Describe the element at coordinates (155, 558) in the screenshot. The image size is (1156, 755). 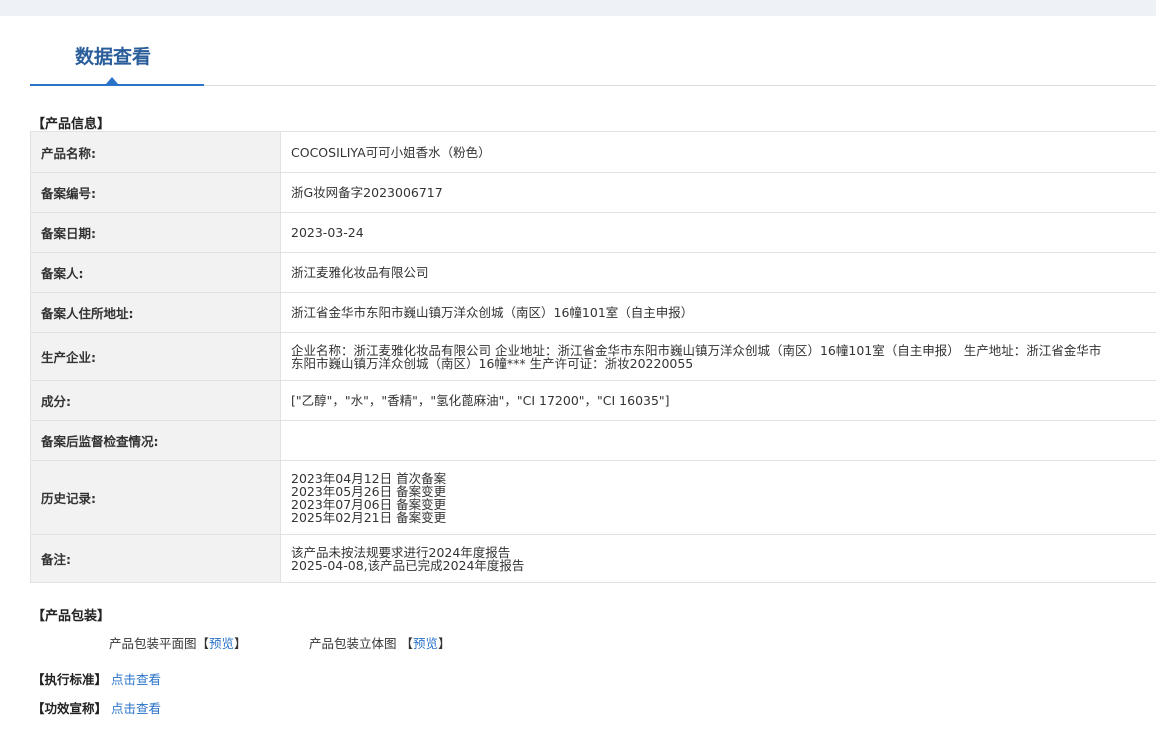
I see `row-label: 备注:` at that location.